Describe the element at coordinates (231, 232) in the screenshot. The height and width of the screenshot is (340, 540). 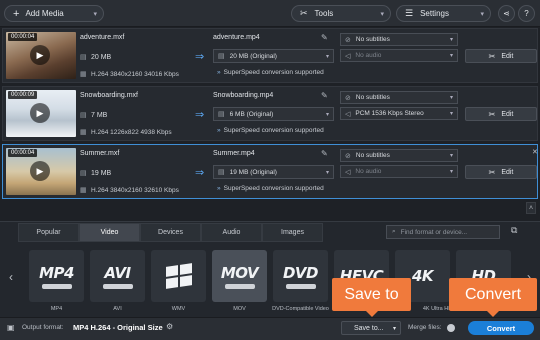
I see `tab-audio: Audio` at that location.